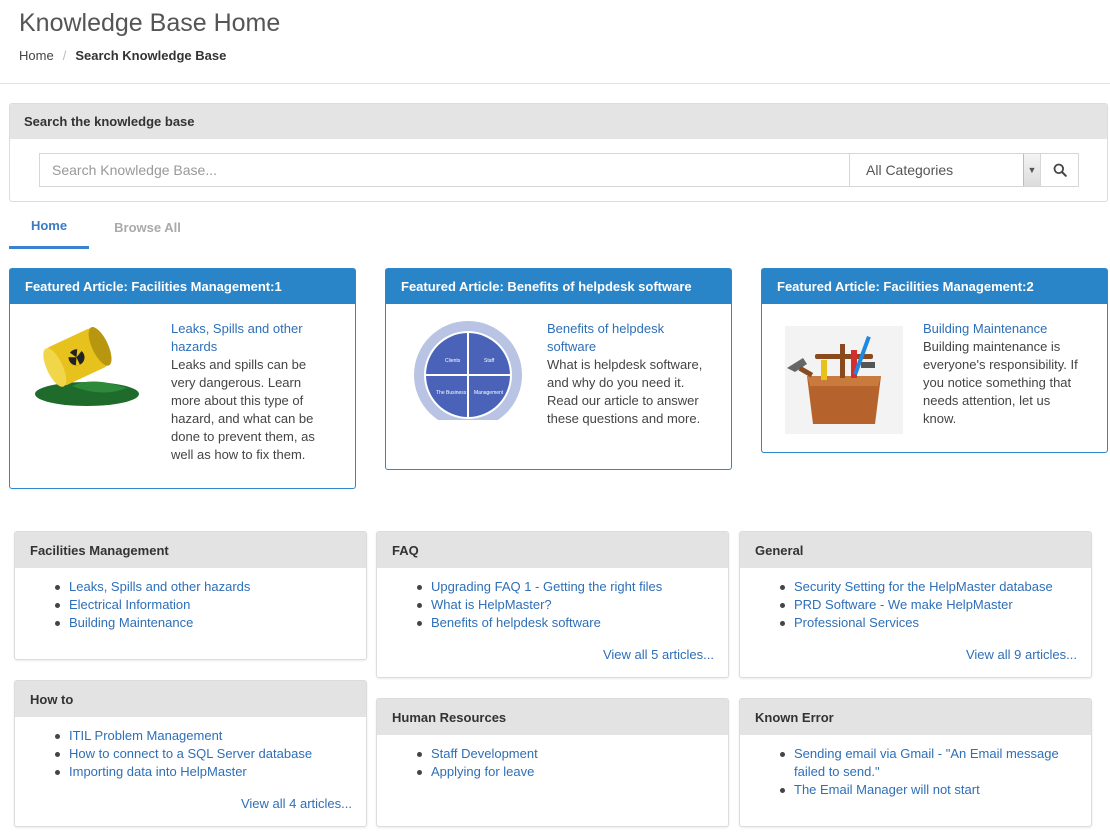 The height and width of the screenshot is (839, 1110). Describe the element at coordinates (1003, 329) in the screenshot. I see `featured-article-link: Building Maintenance` at that location.